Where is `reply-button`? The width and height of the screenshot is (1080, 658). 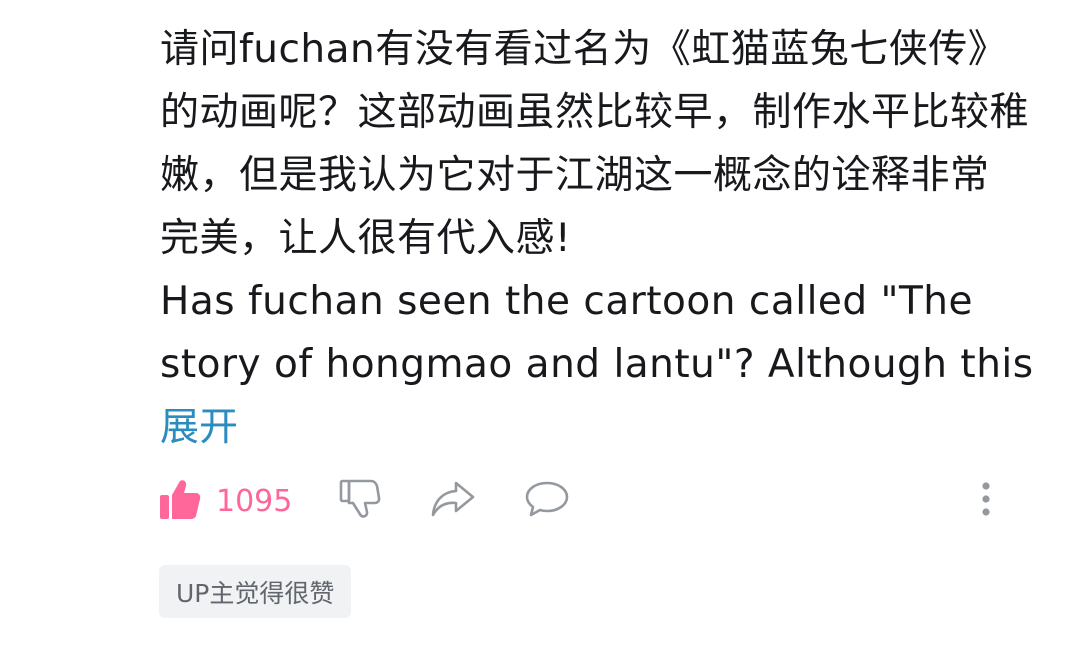 reply-button is located at coordinates (547, 501).